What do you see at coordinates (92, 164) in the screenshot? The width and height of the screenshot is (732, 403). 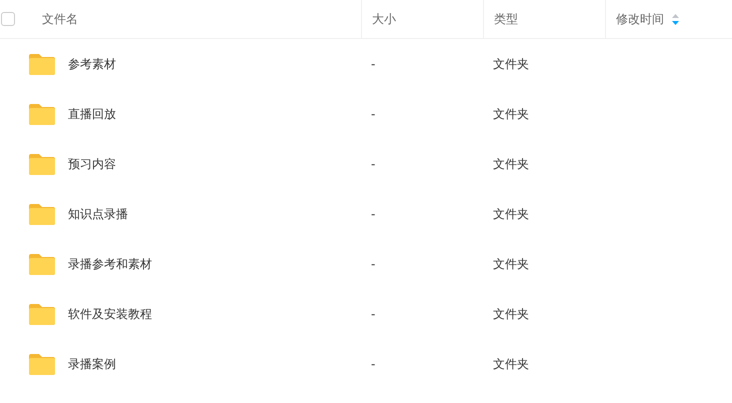 I see `file-name: 预习内容` at bounding box center [92, 164].